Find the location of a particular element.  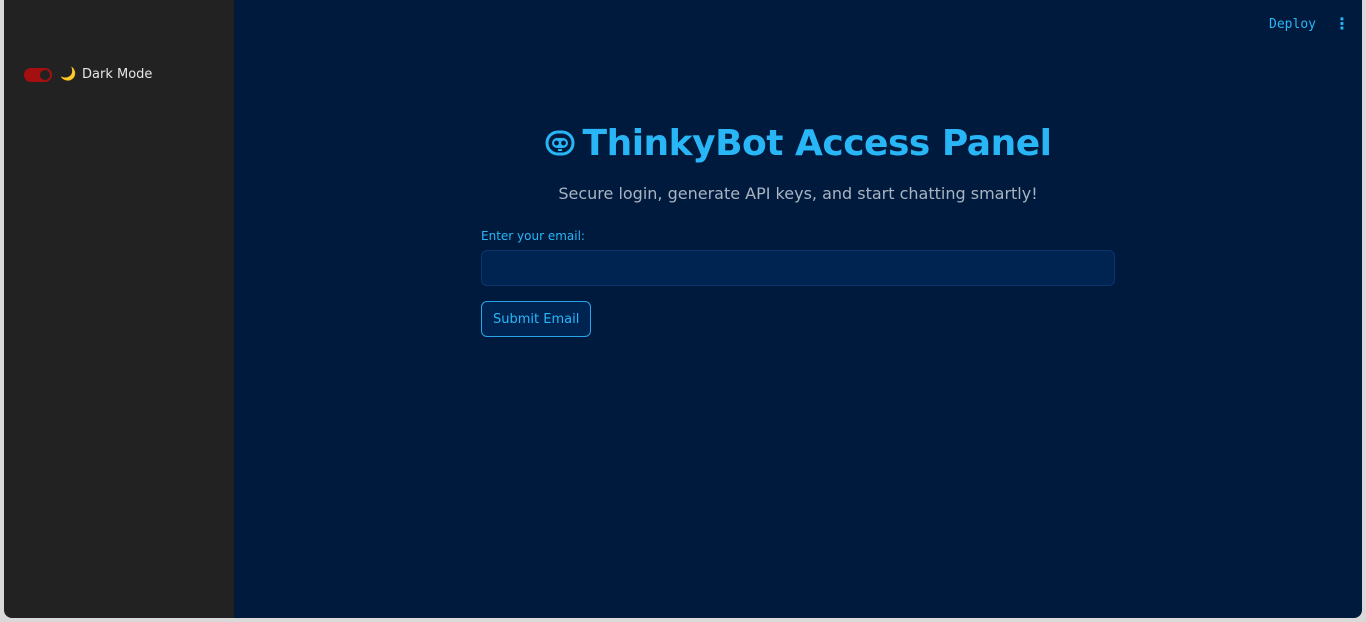

email-field is located at coordinates (798, 268).